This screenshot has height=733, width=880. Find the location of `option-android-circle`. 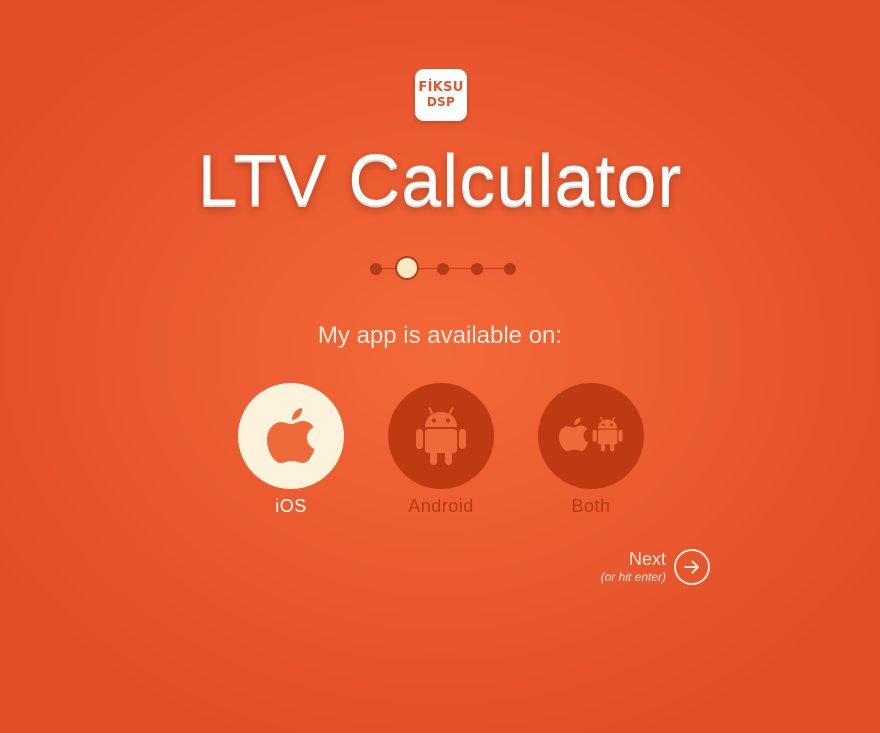

option-android-circle is located at coordinates (441, 436).